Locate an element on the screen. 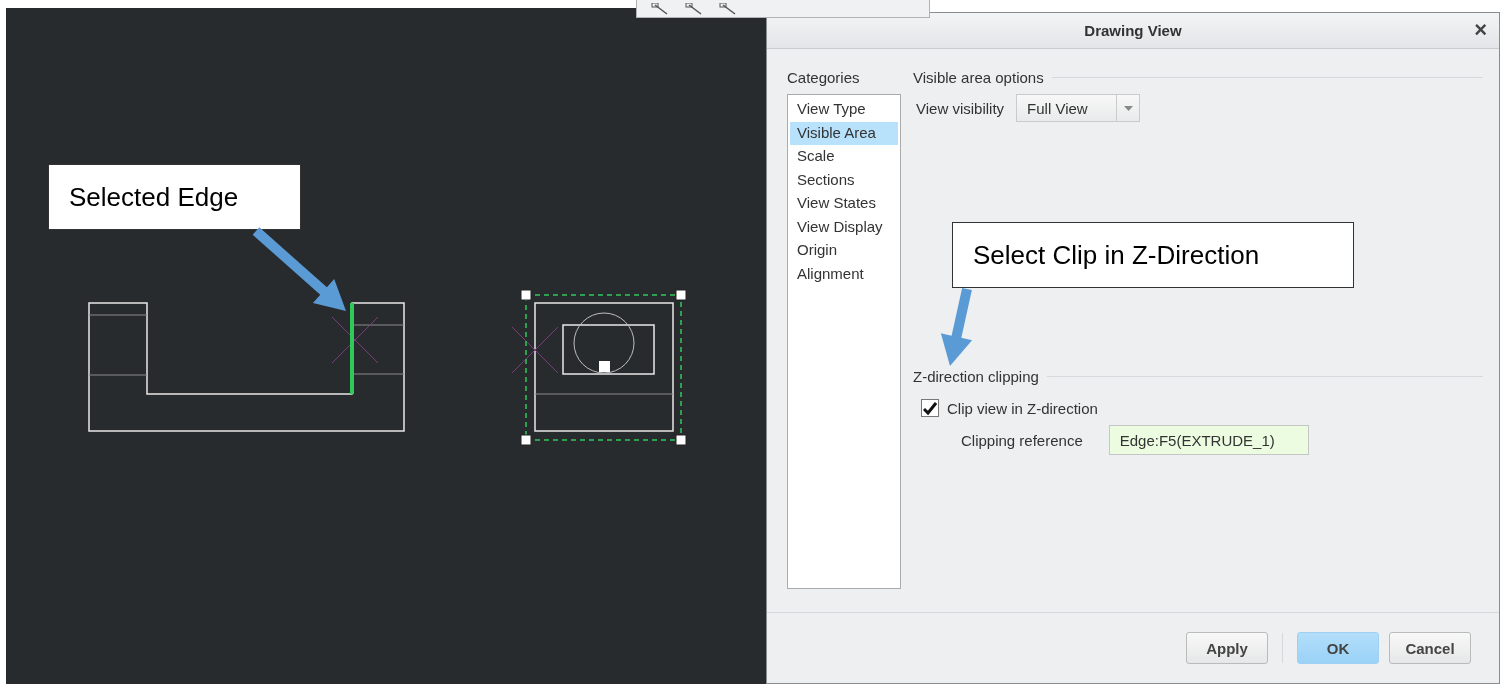 This screenshot has height=684, width=1509. clip-checkbox: Clip view in Z-direction is located at coordinates (1009, 408).